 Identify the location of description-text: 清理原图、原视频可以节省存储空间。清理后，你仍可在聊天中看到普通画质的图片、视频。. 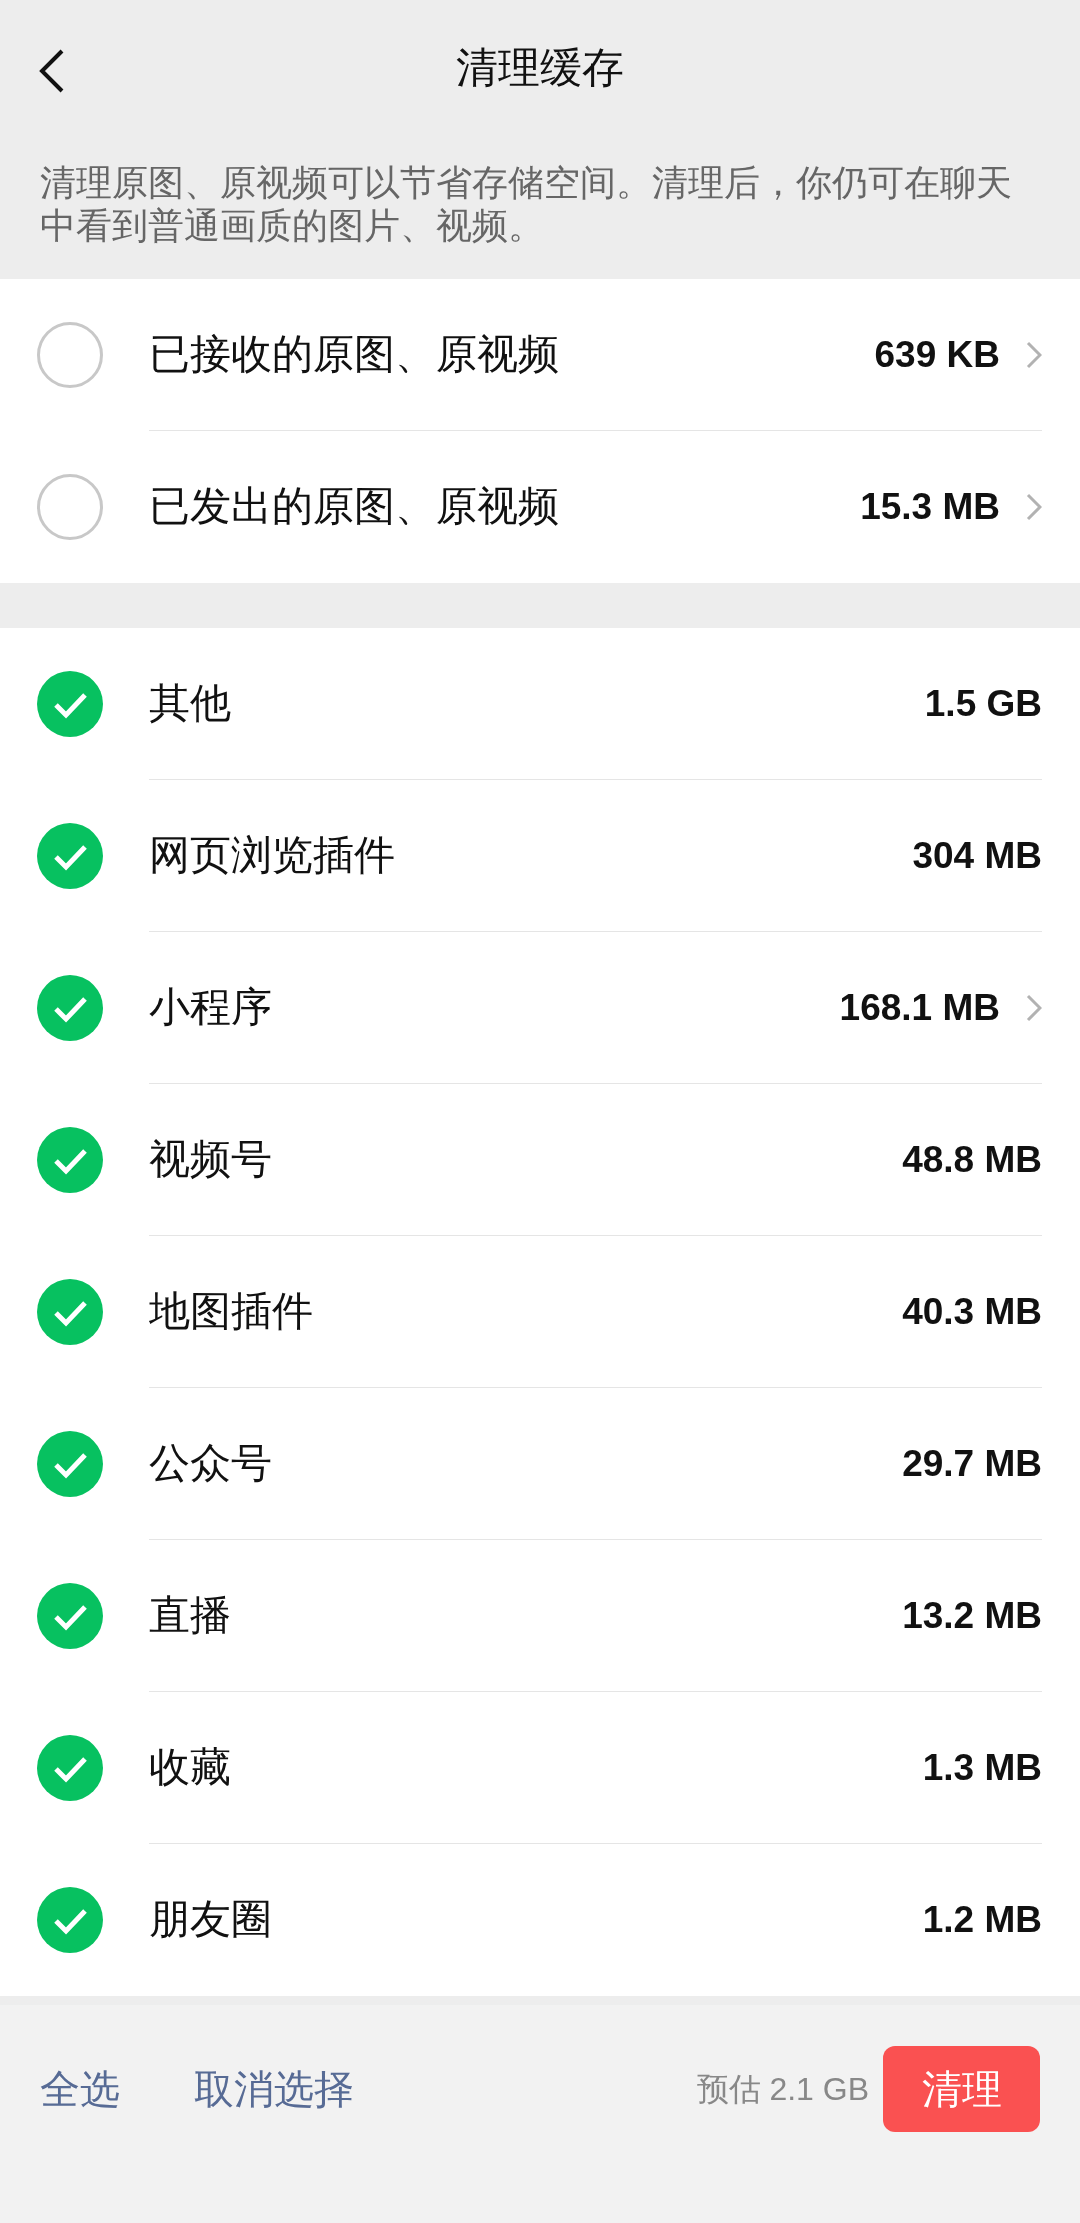
(526, 204).